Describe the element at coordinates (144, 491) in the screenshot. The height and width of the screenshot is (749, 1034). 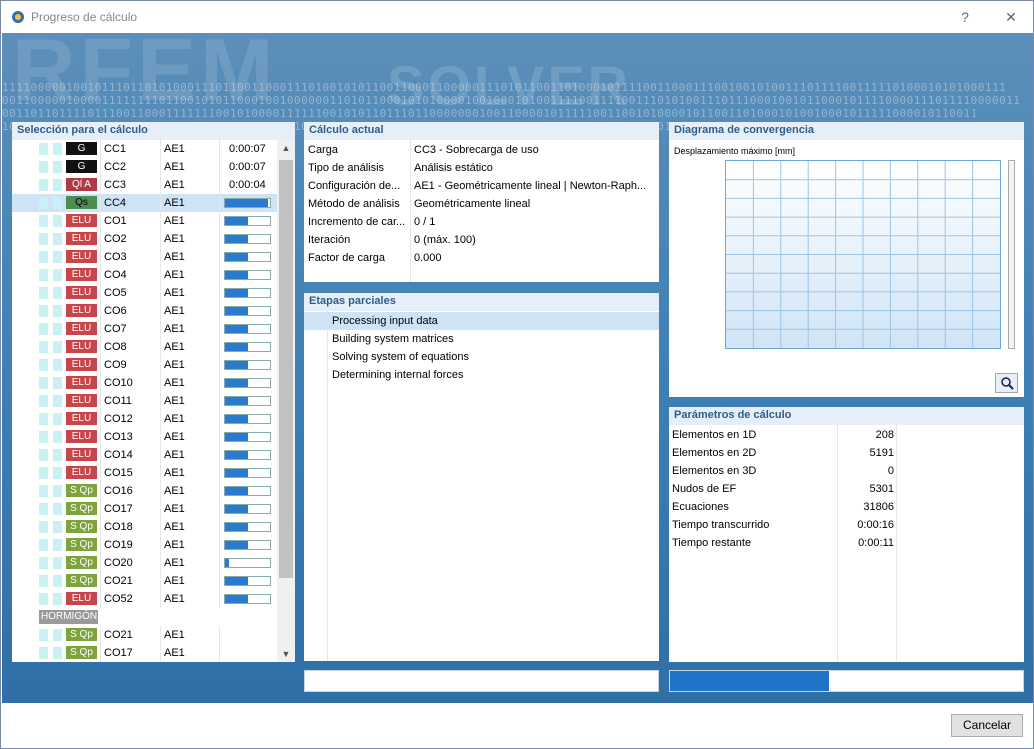
I see `list-item: S Qp CO16 AE1` at that location.